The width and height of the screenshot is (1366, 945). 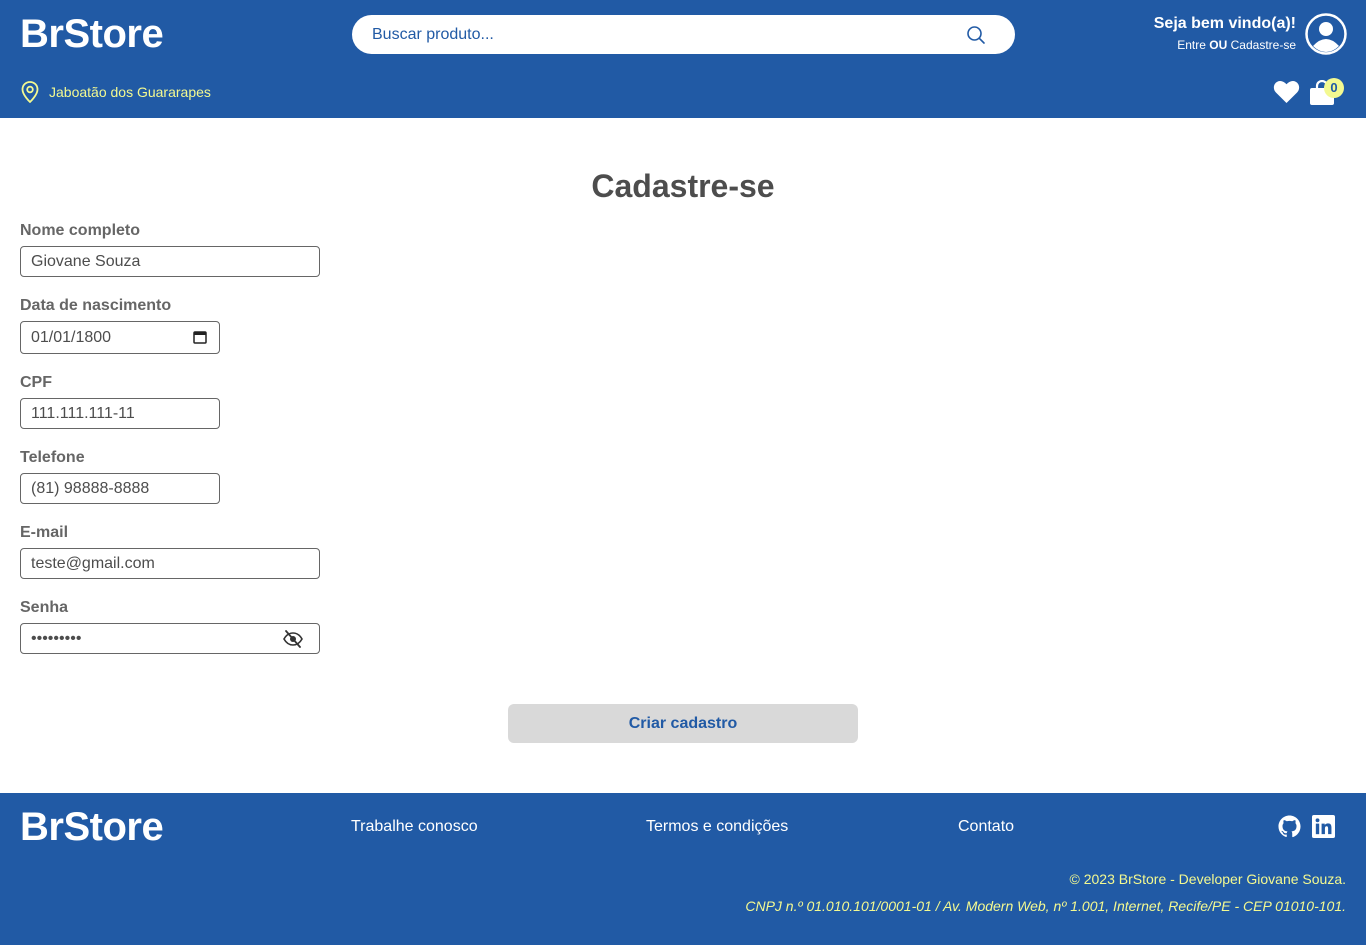 What do you see at coordinates (683, 723) in the screenshot?
I see `create-account-button: Criar cadastro` at bounding box center [683, 723].